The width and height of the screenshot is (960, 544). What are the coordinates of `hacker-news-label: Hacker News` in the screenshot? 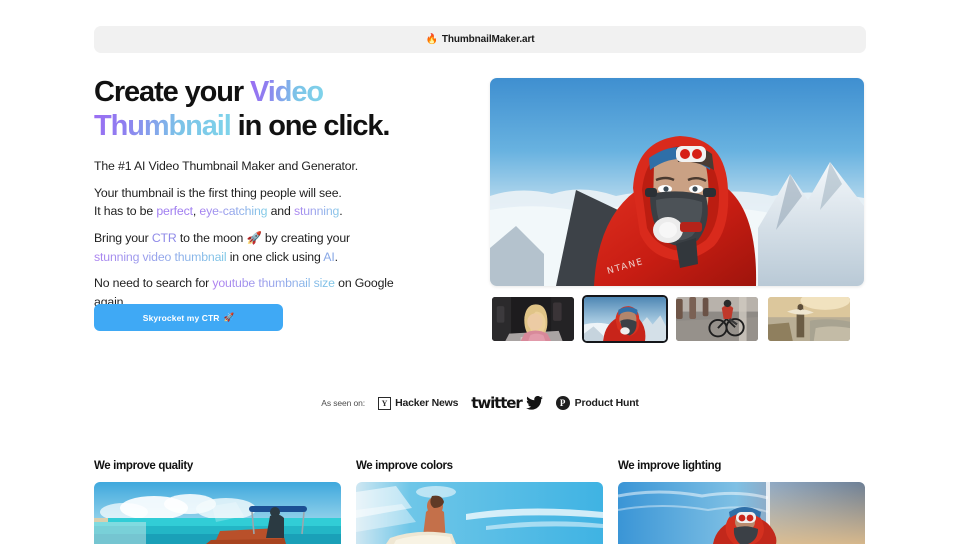 It's located at (427, 403).